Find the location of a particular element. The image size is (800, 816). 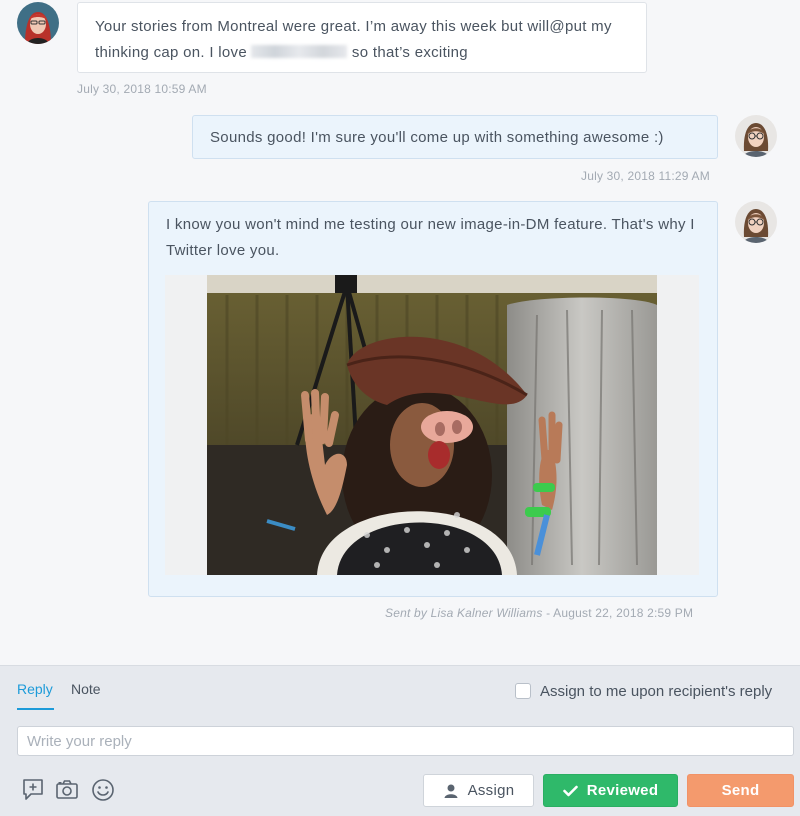

add-note-icon is located at coordinates (34, 790).